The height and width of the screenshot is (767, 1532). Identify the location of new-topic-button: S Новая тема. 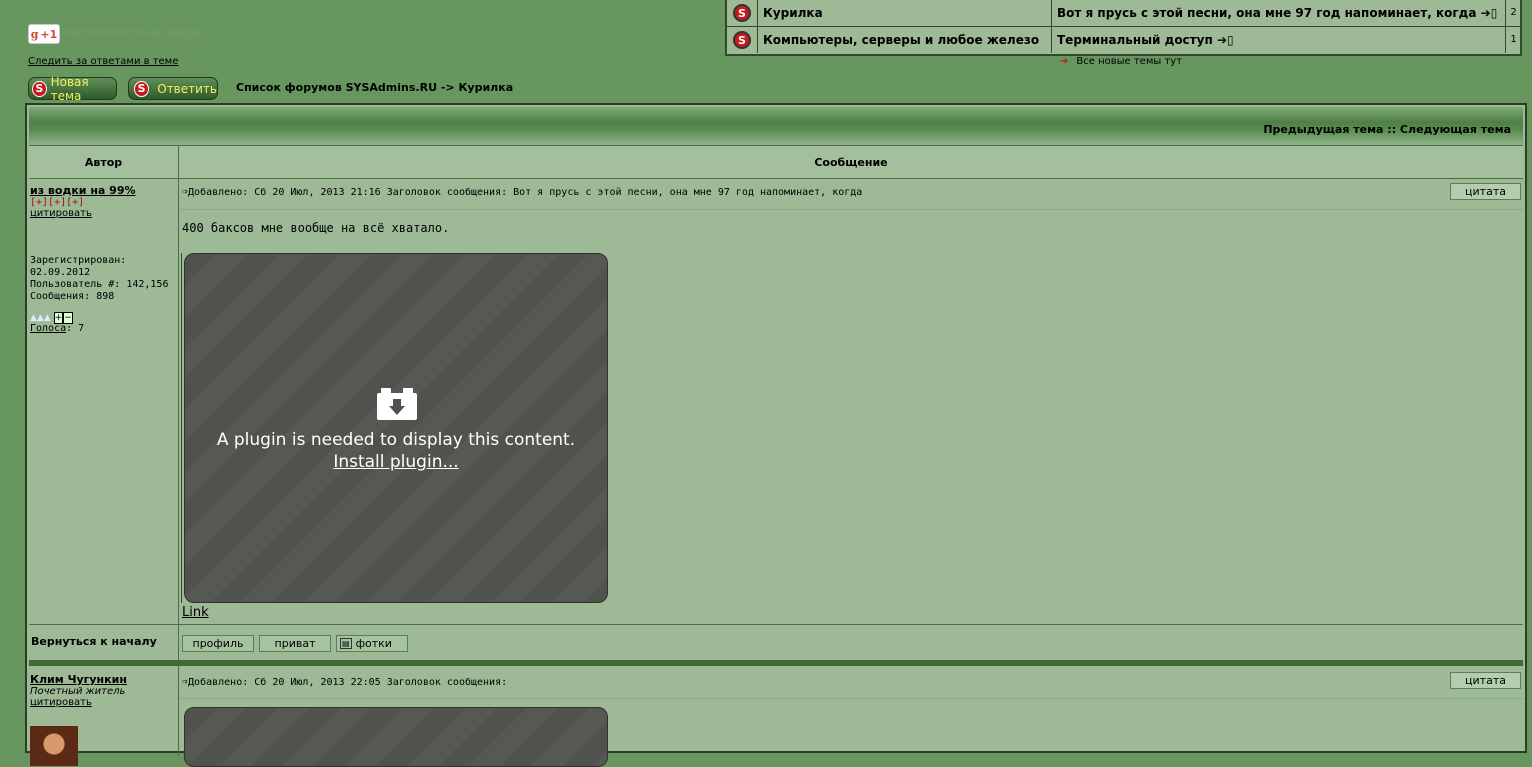
(72, 88).